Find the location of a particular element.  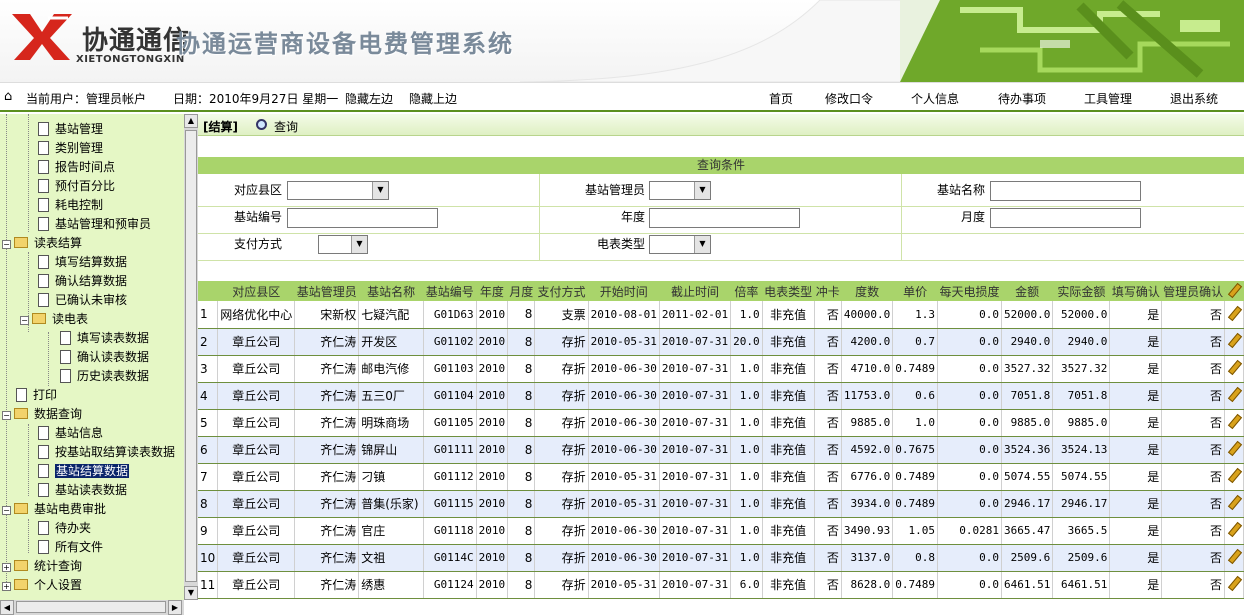

nav-home: 首页 is located at coordinates (781, 98).